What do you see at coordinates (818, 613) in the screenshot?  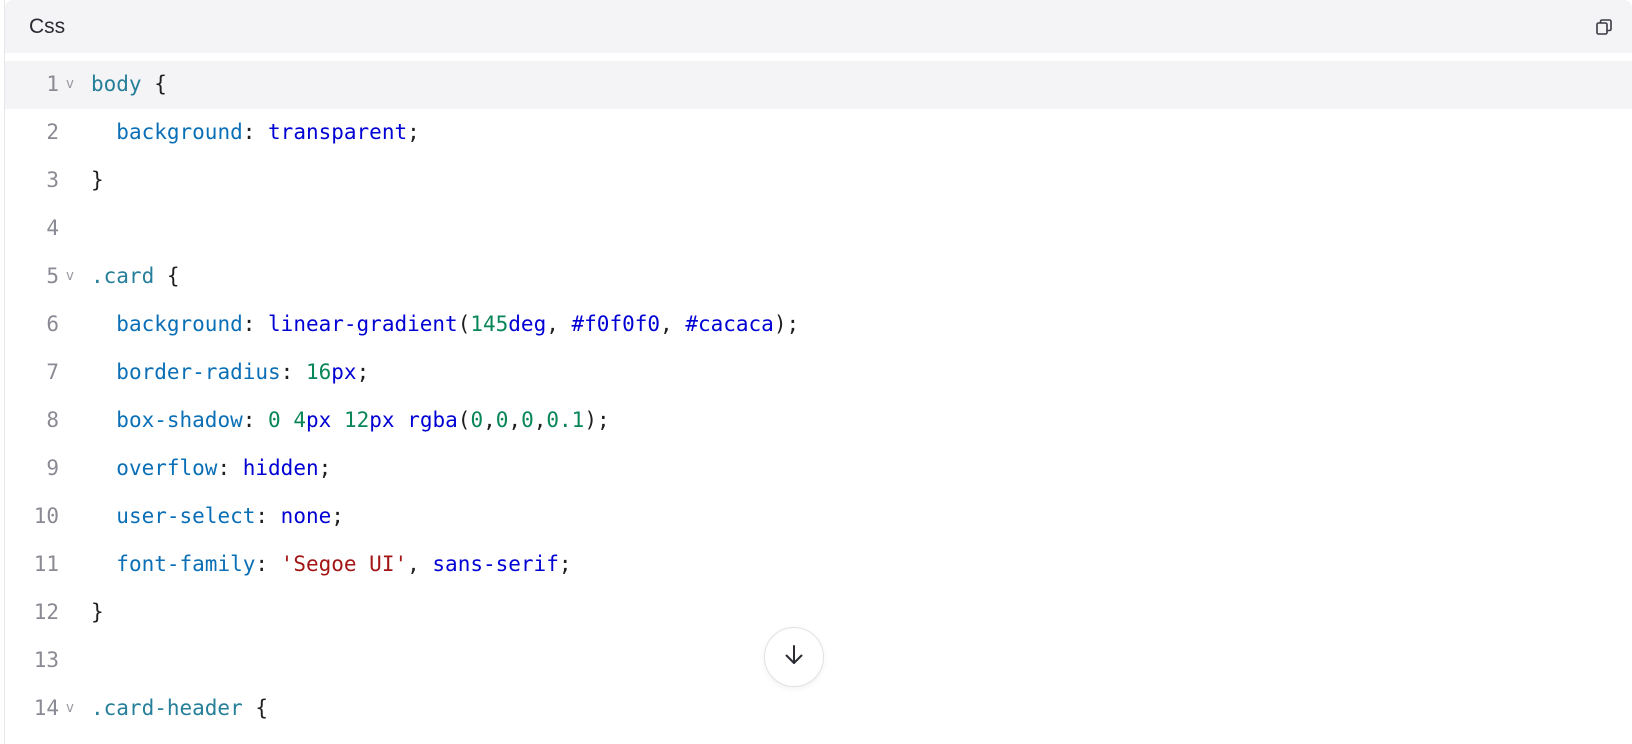 I see `code-line: 12}` at bounding box center [818, 613].